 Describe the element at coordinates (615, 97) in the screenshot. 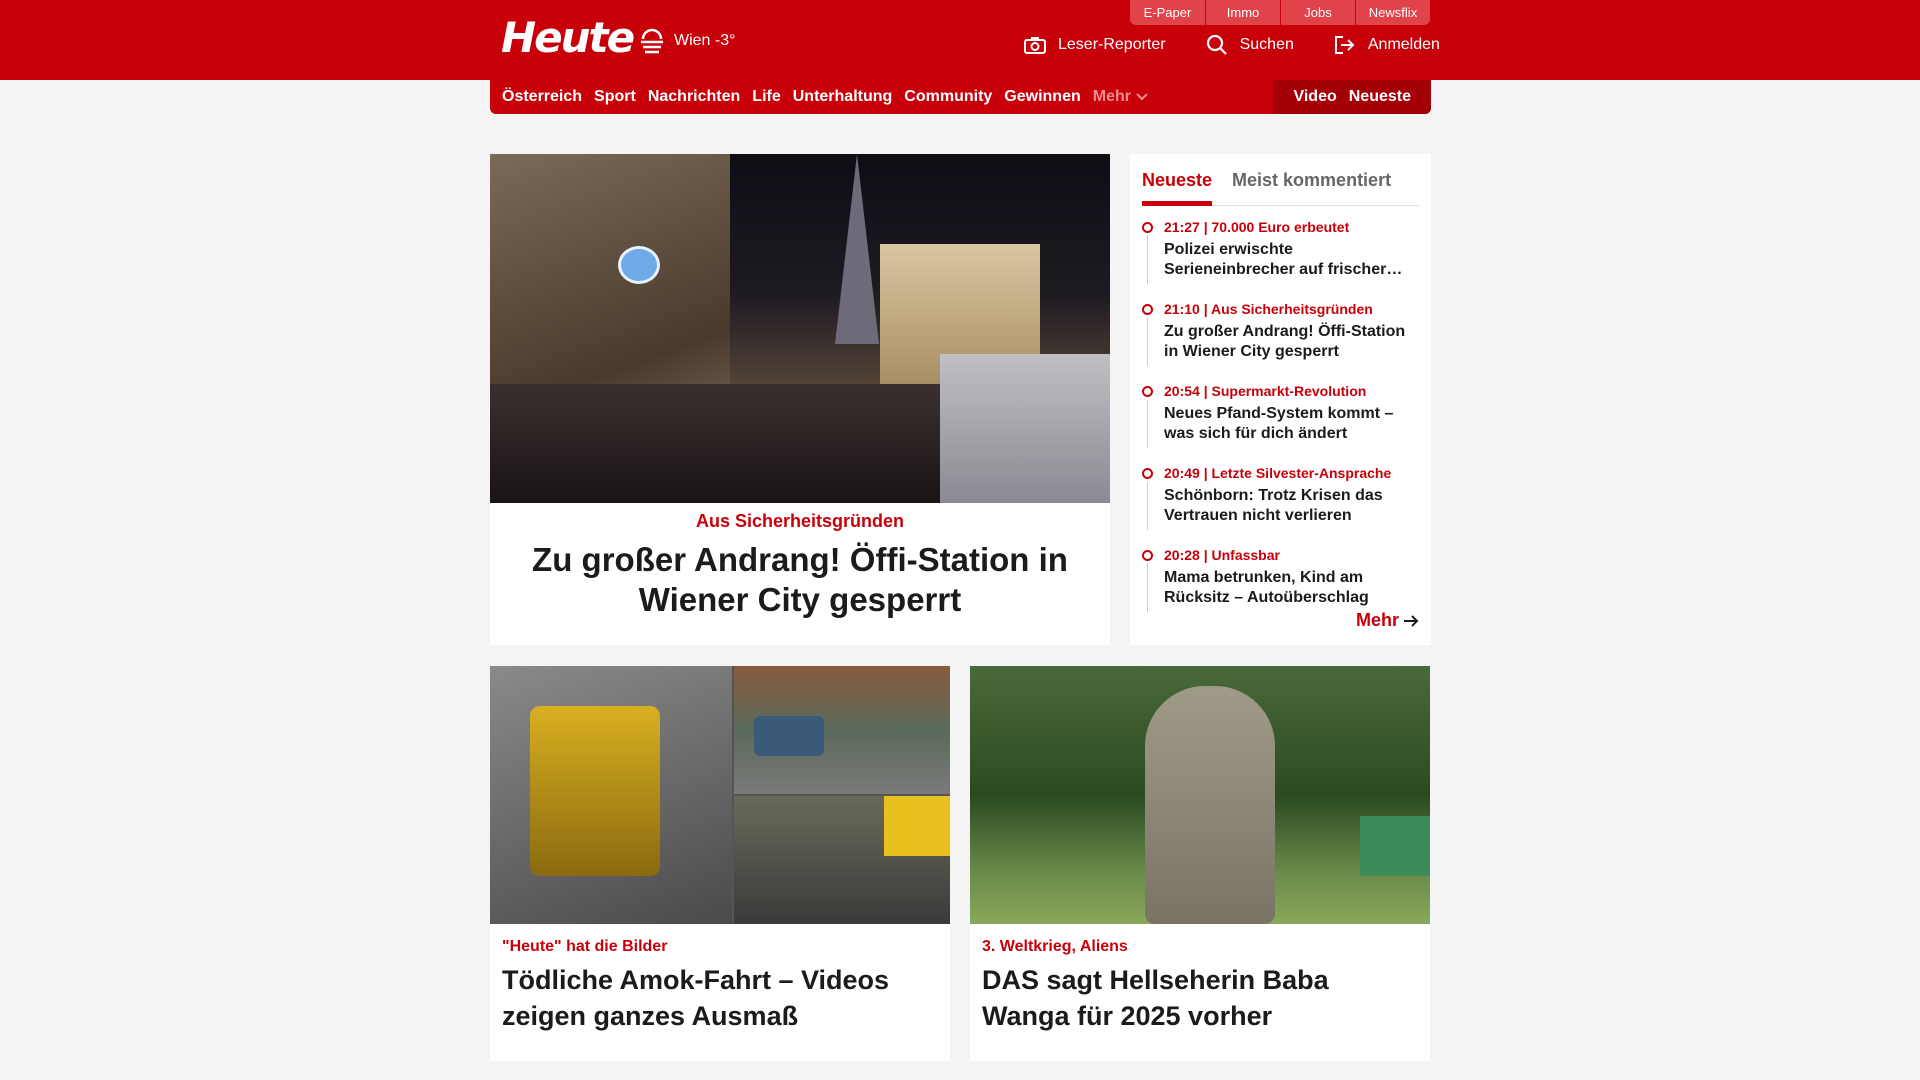

I see `nav-item-sport: Sport` at that location.